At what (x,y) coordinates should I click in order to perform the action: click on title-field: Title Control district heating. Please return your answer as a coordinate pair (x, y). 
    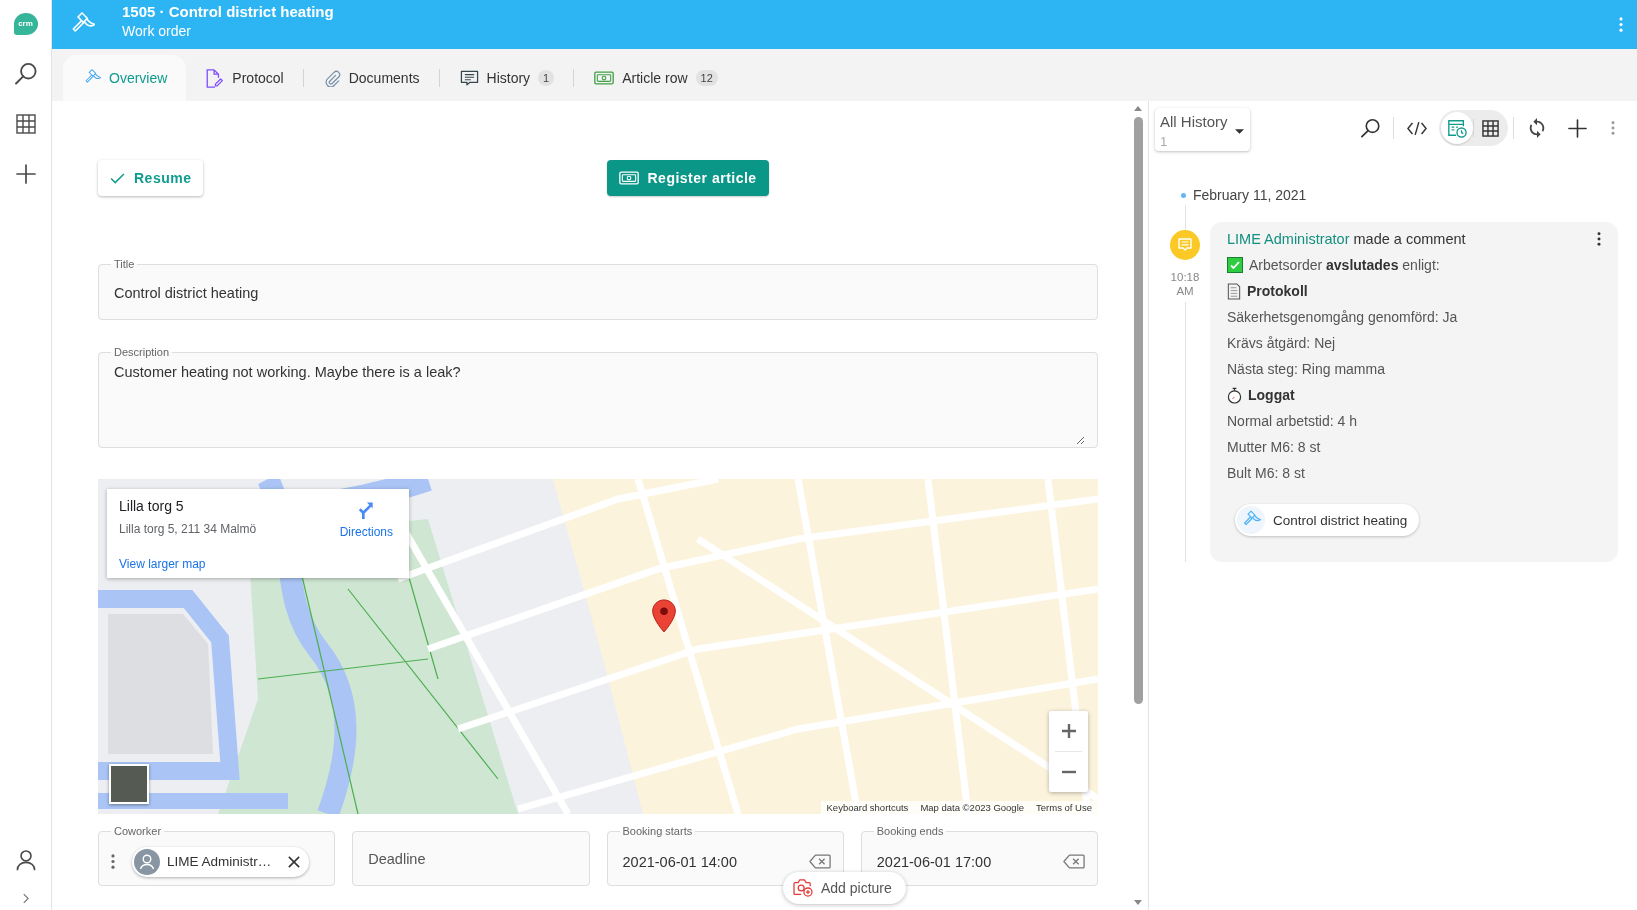
    Looking at the image, I should click on (598, 289).